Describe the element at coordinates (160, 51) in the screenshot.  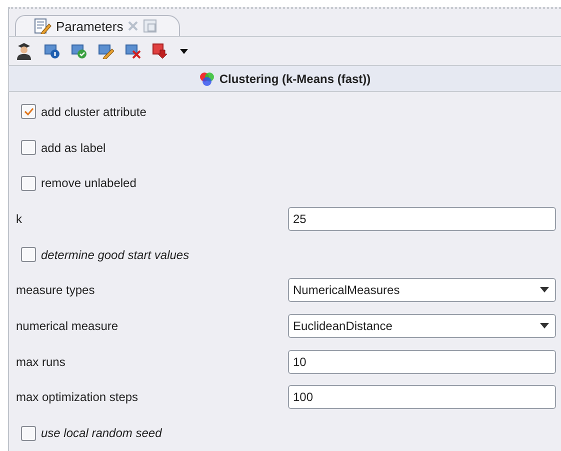
I see `box-arrow-icon` at that location.